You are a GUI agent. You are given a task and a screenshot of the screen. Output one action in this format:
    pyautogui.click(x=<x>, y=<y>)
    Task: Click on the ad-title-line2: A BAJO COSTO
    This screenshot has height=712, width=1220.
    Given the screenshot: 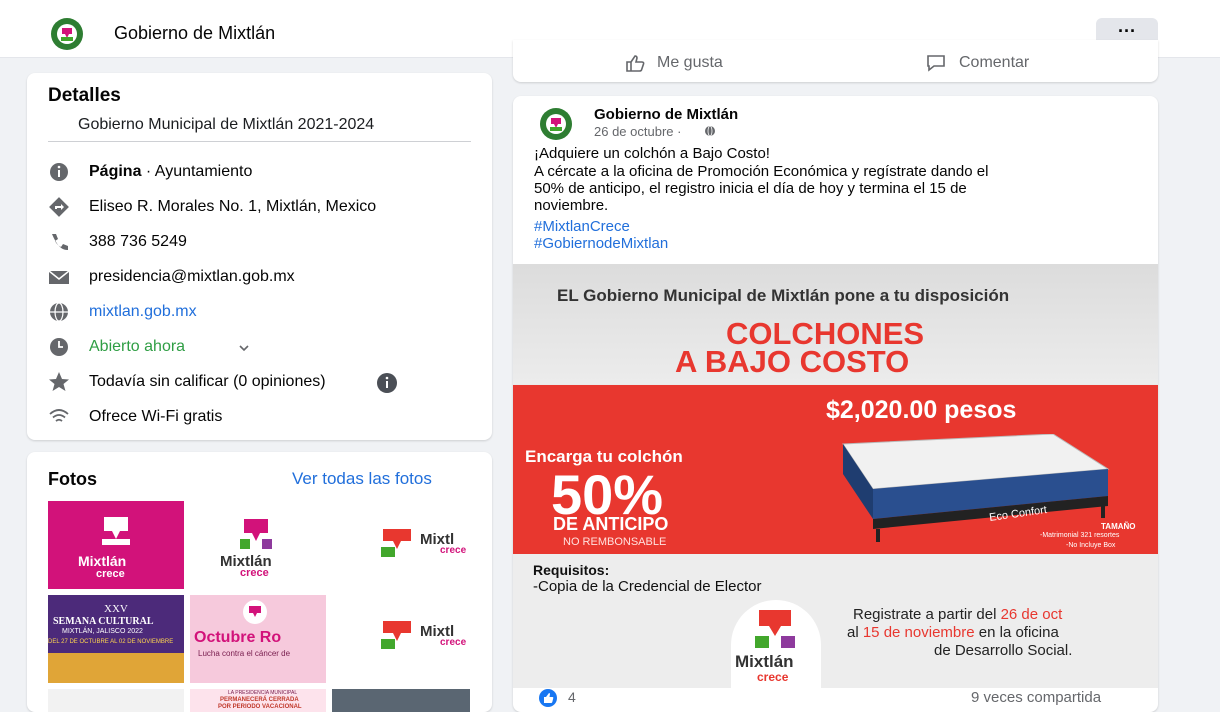 What is the action you would take?
    pyautogui.click(x=792, y=361)
    